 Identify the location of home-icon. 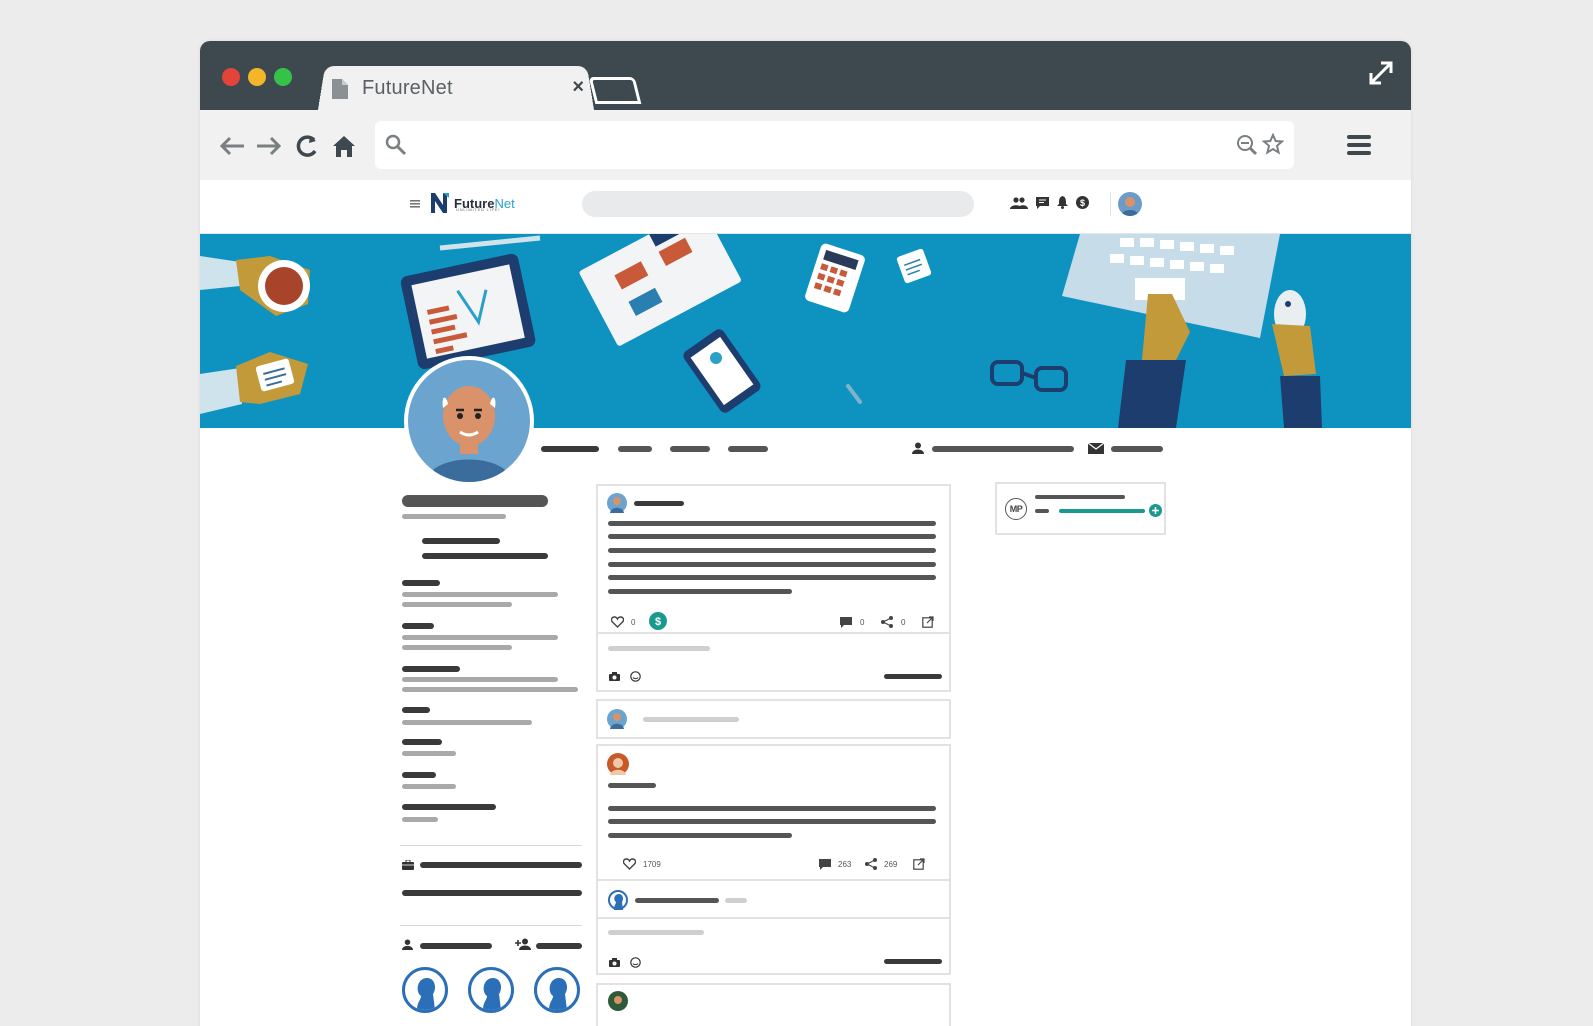
(344, 146).